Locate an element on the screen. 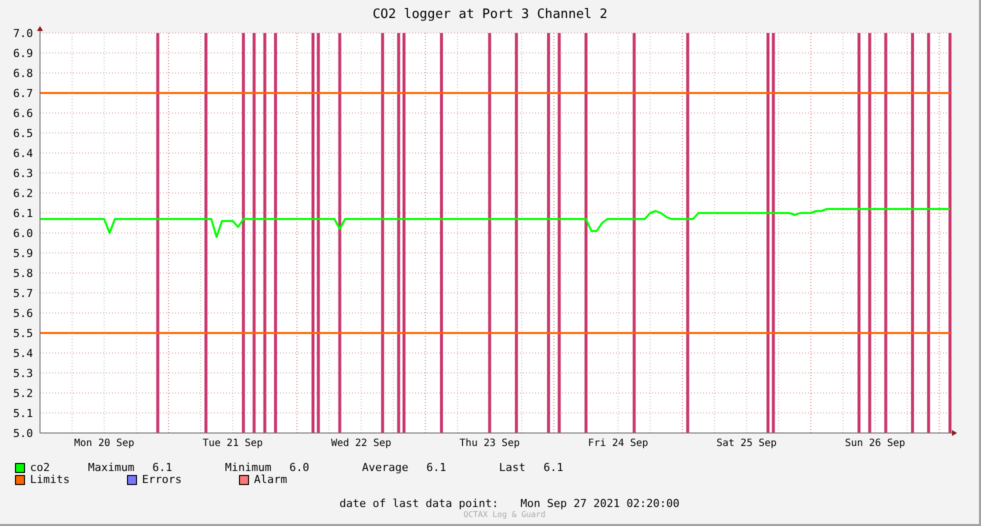 This screenshot has height=526, width=981. y-tick-label: 5.0 is located at coordinates (23, 433).